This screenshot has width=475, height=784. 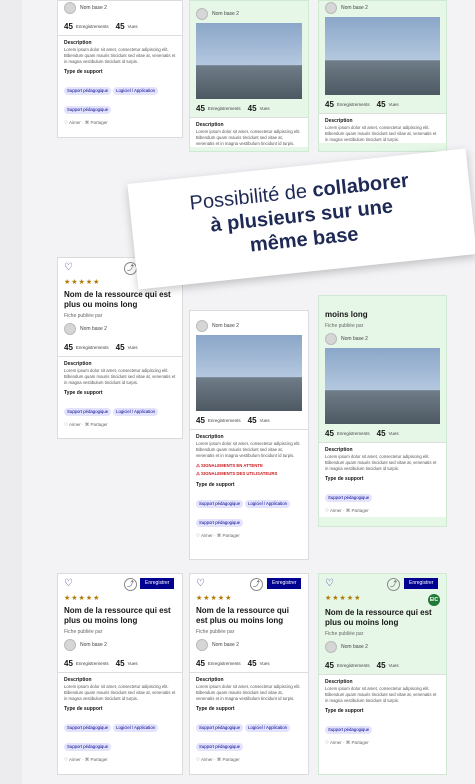 What do you see at coordinates (434, 600) in the screenshot?
I see `partner-logo: EIC` at bounding box center [434, 600].